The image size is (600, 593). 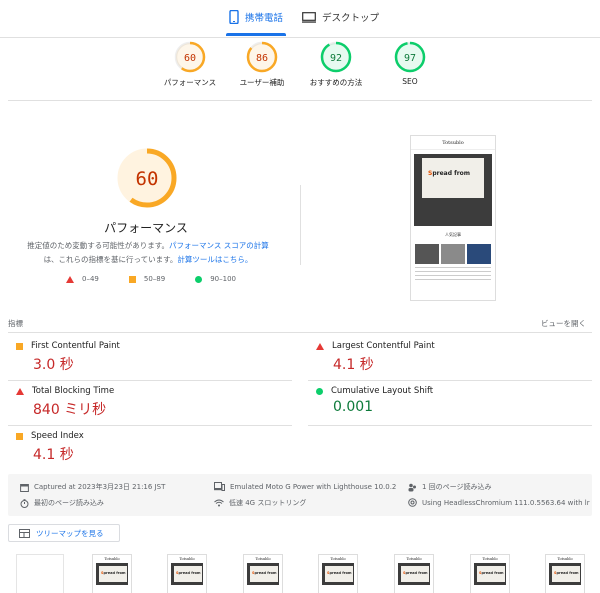 What do you see at coordinates (70, 410) in the screenshot?
I see `metric-tbt-value: 840 ミリ秒` at bounding box center [70, 410].